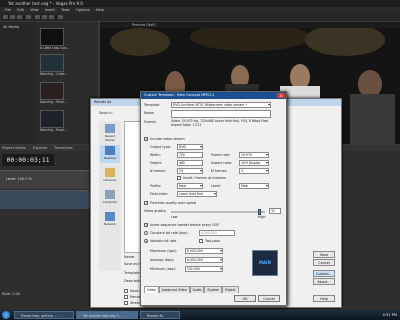 The height and width of the screenshot is (320, 400). Describe the element at coordinates (221, 155) in the screenshot. I see `frame-rate-label: Frame rate:` at that location.